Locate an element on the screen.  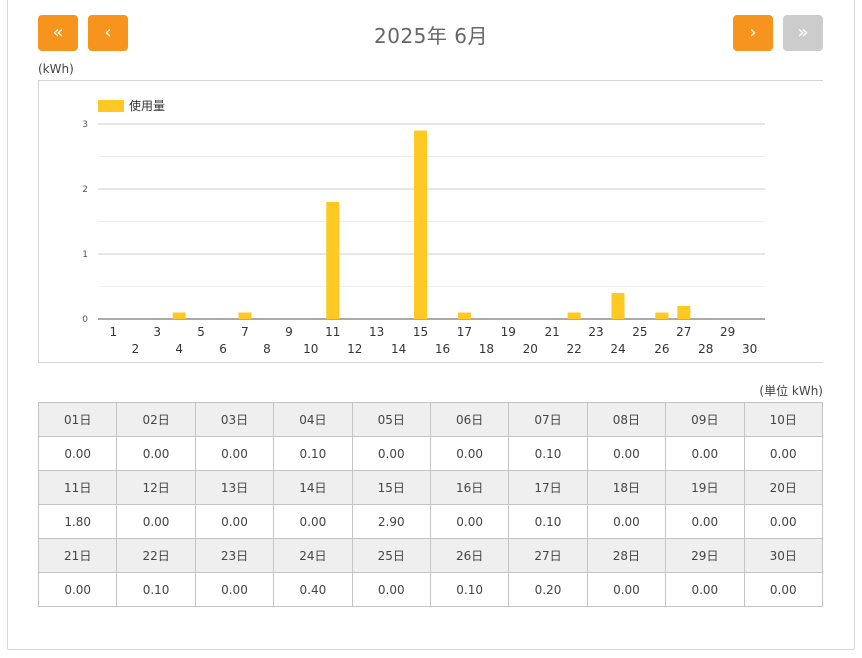
day-header-cell: 04日 is located at coordinates (313, 419).